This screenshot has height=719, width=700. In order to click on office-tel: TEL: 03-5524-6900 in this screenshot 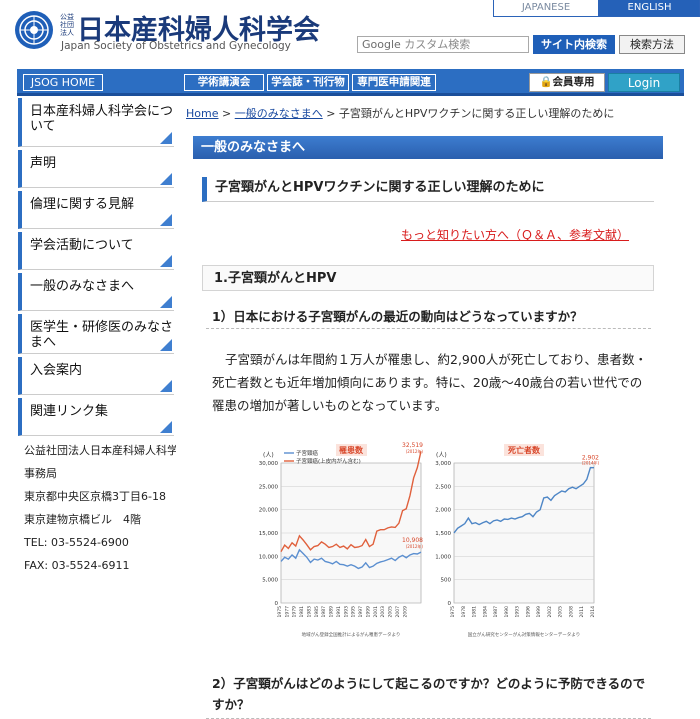, I will do `click(76, 542)`.